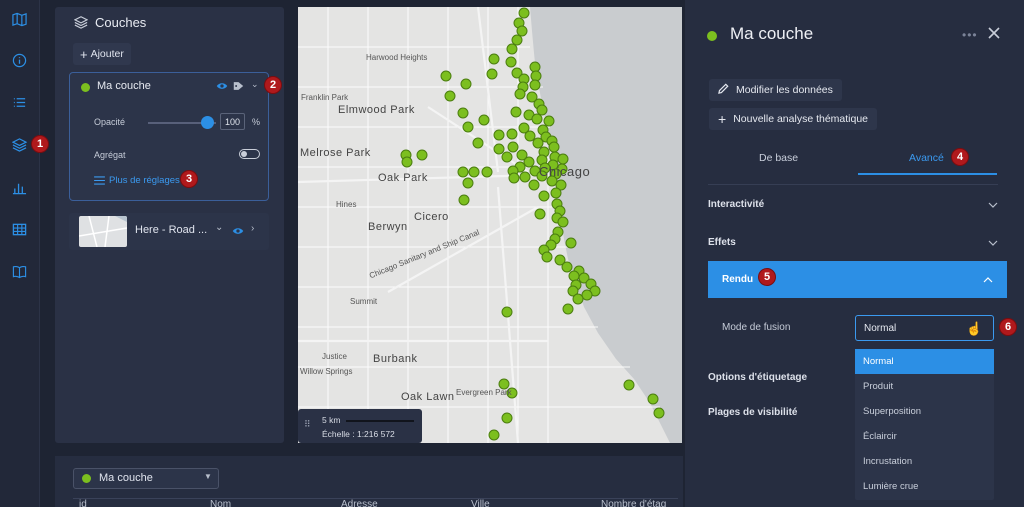  What do you see at coordinates (926, 158) in the screenshot?
I see `tab-advanced: Avancé` at bounding box center [926, 158].